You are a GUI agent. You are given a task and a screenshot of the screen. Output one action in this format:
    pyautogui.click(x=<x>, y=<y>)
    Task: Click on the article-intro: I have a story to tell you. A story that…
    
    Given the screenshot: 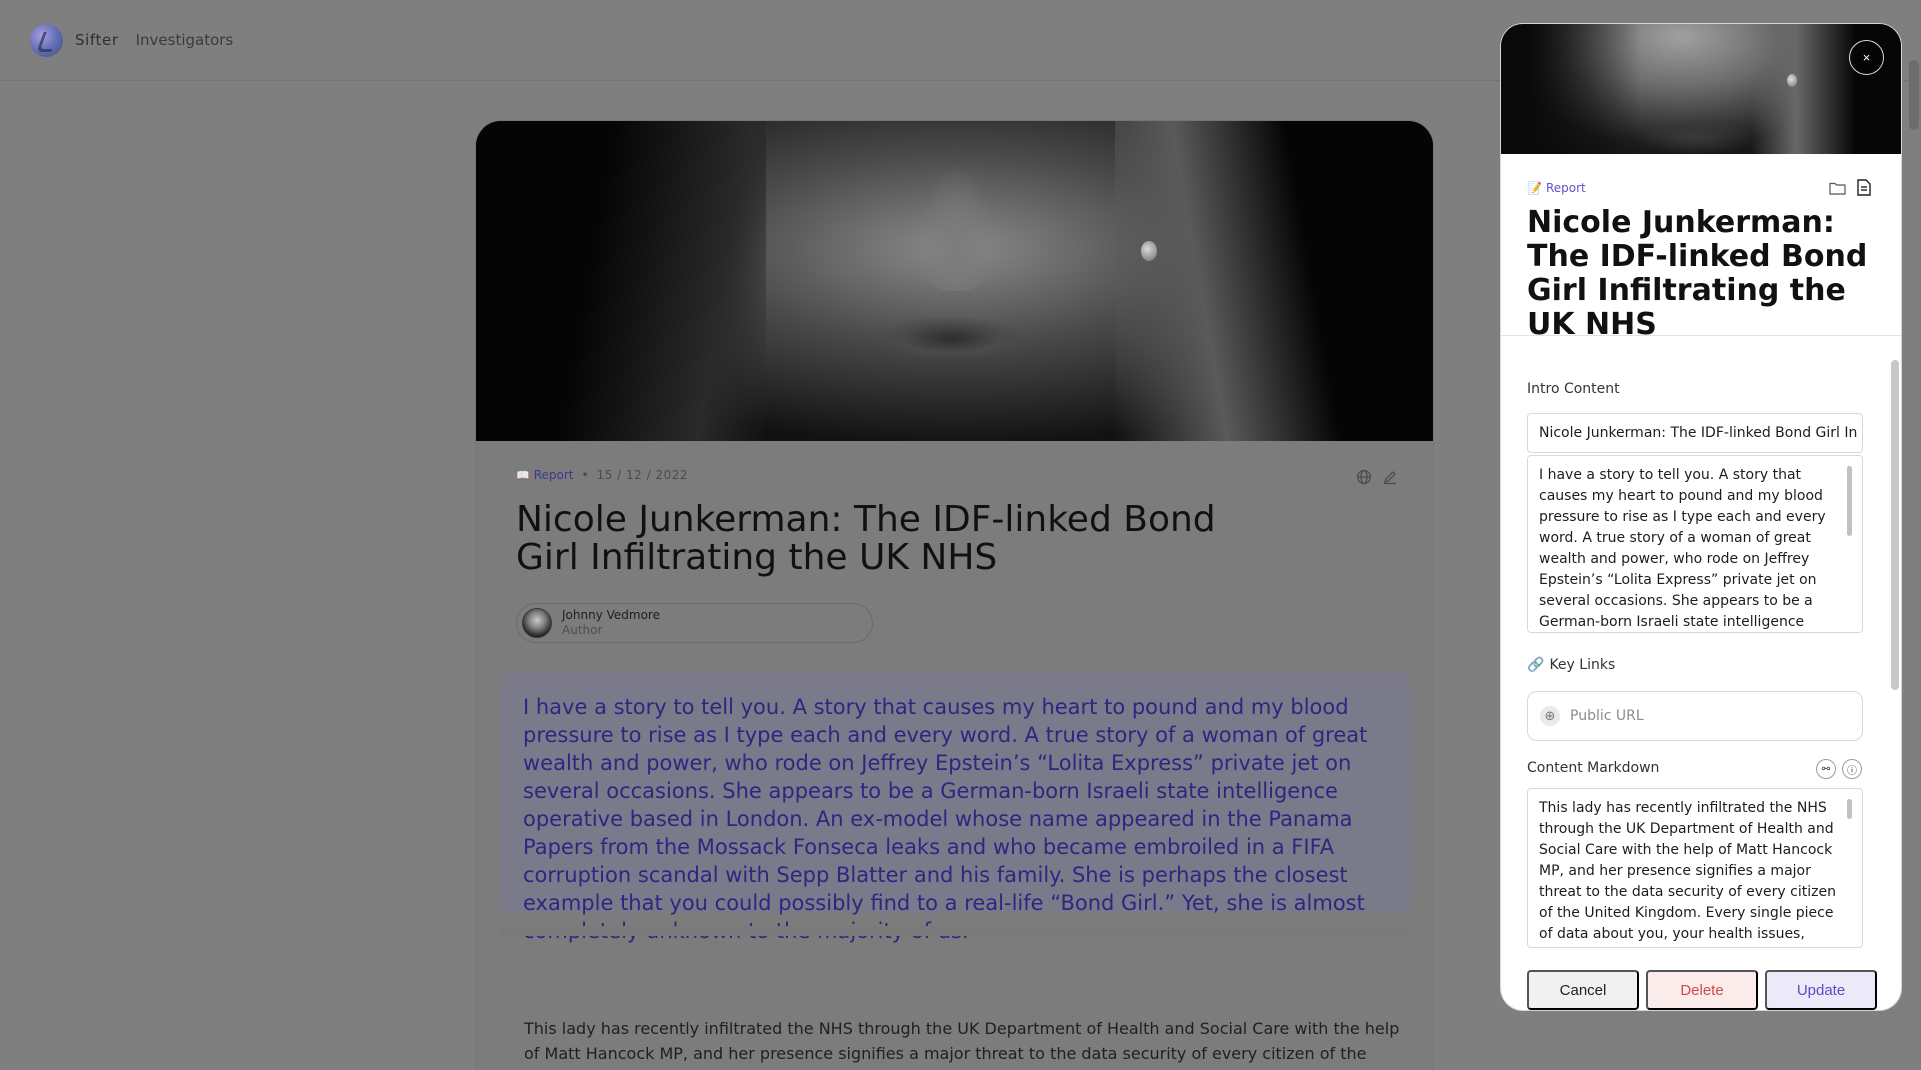 What is the action you would take?
    pyautogui.click(x=955, y=808)
    